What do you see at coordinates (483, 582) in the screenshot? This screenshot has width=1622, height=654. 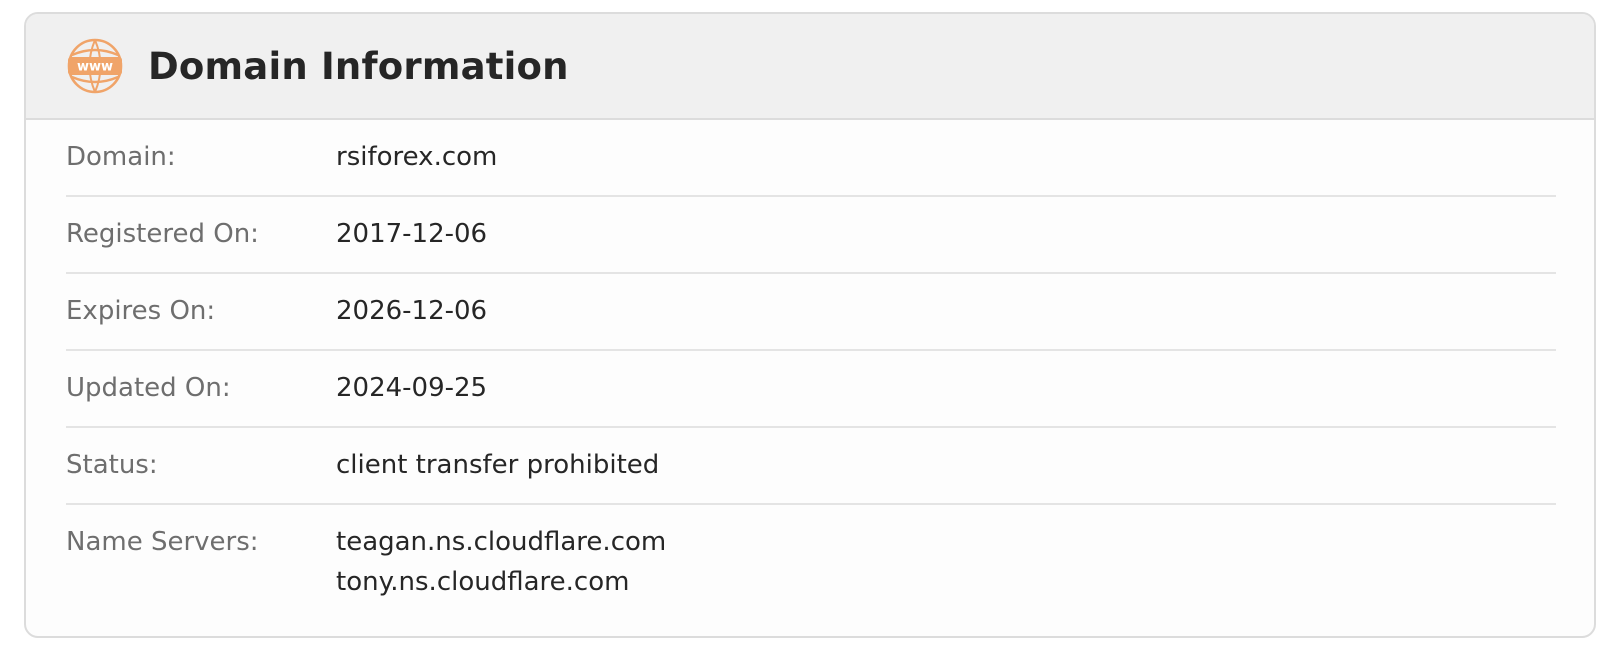 I see `name-server-item: tony.ns.cloudflare.com` at bounding box center [483, 582].